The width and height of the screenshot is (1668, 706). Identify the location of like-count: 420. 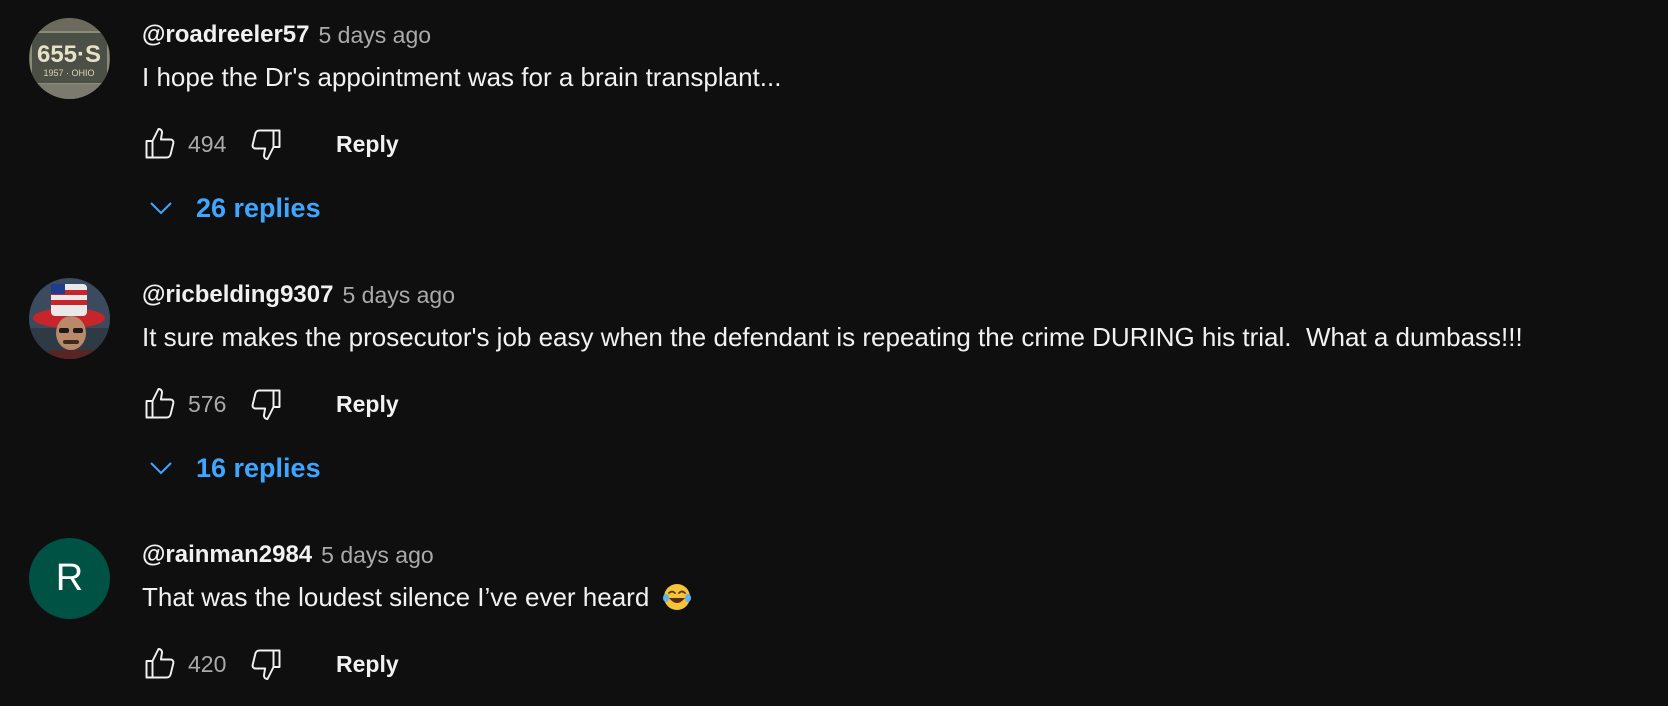
(207, 663).